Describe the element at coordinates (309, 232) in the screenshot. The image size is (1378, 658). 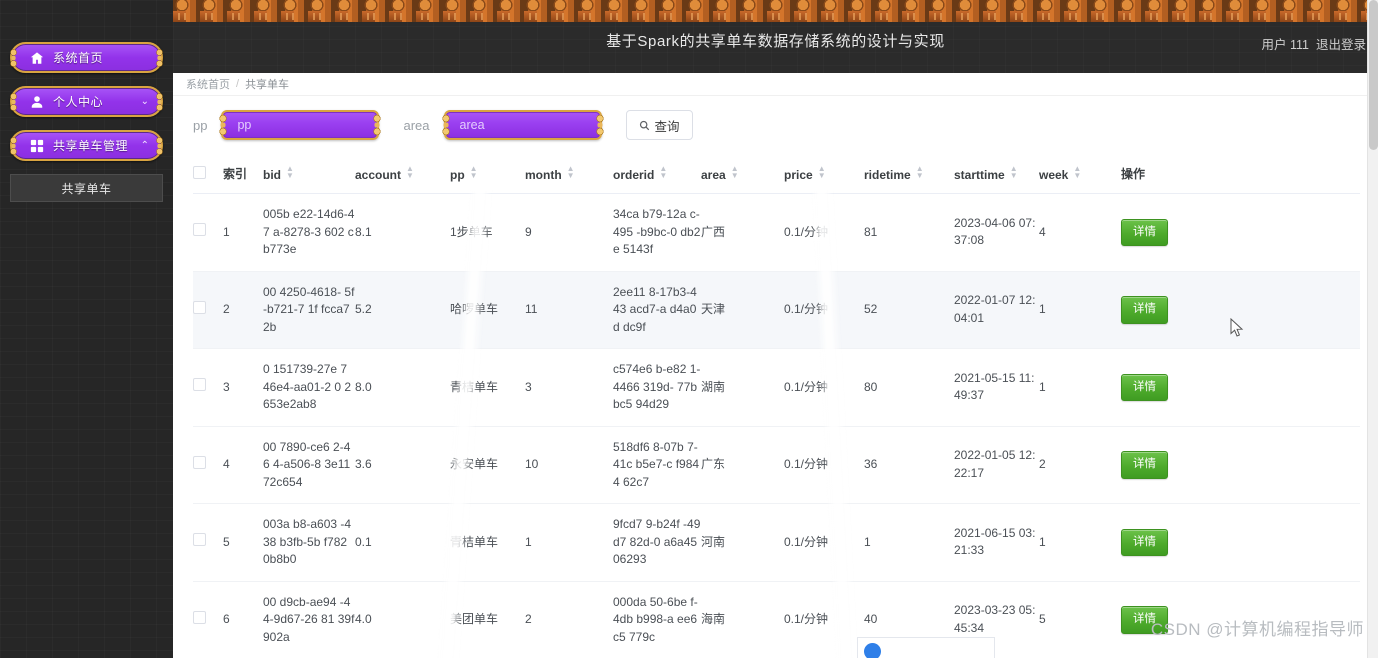
I see `cell-bid: 005b e22-14d6-47 a-8278-3 602 cb773e` at that location.